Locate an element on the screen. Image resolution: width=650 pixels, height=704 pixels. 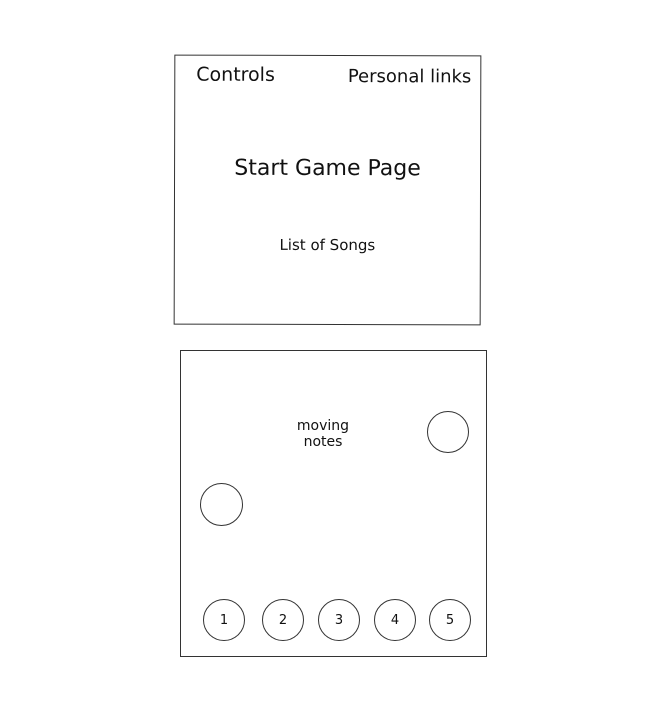
note-key-4: 4 is located at coordinates (395, 620).